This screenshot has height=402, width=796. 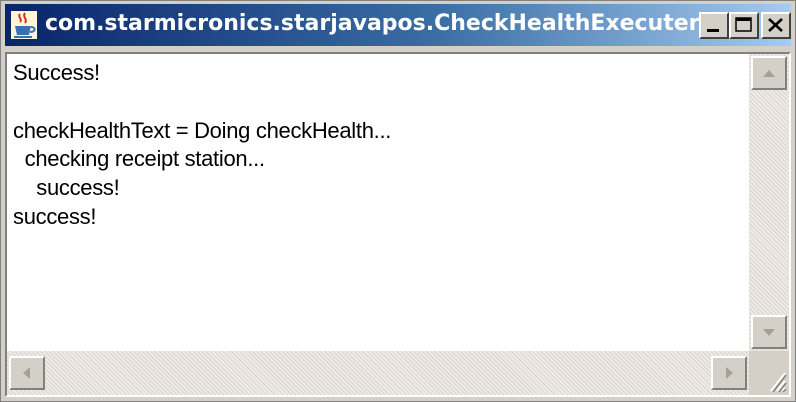 What do you see at coordinates (769, 202) in the screenshot?
I see `vertical-scrollbar` at bounding box center [769, 202].